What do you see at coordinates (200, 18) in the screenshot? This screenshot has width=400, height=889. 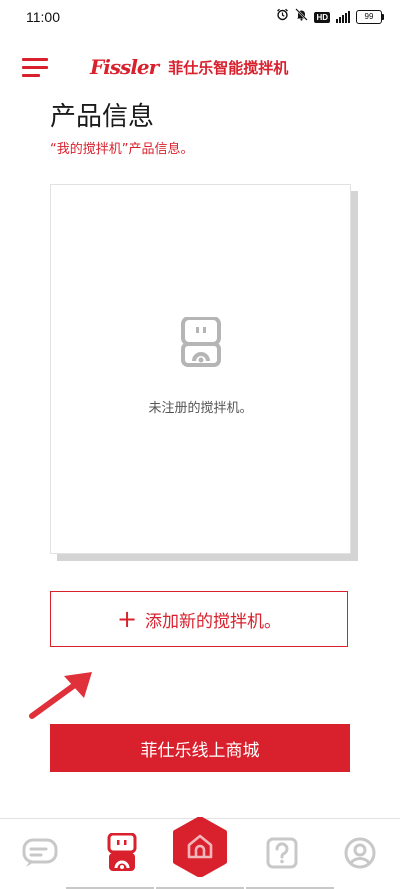 I see `status-bar: 11:00 HD 99` at bounding box center [200, 18].